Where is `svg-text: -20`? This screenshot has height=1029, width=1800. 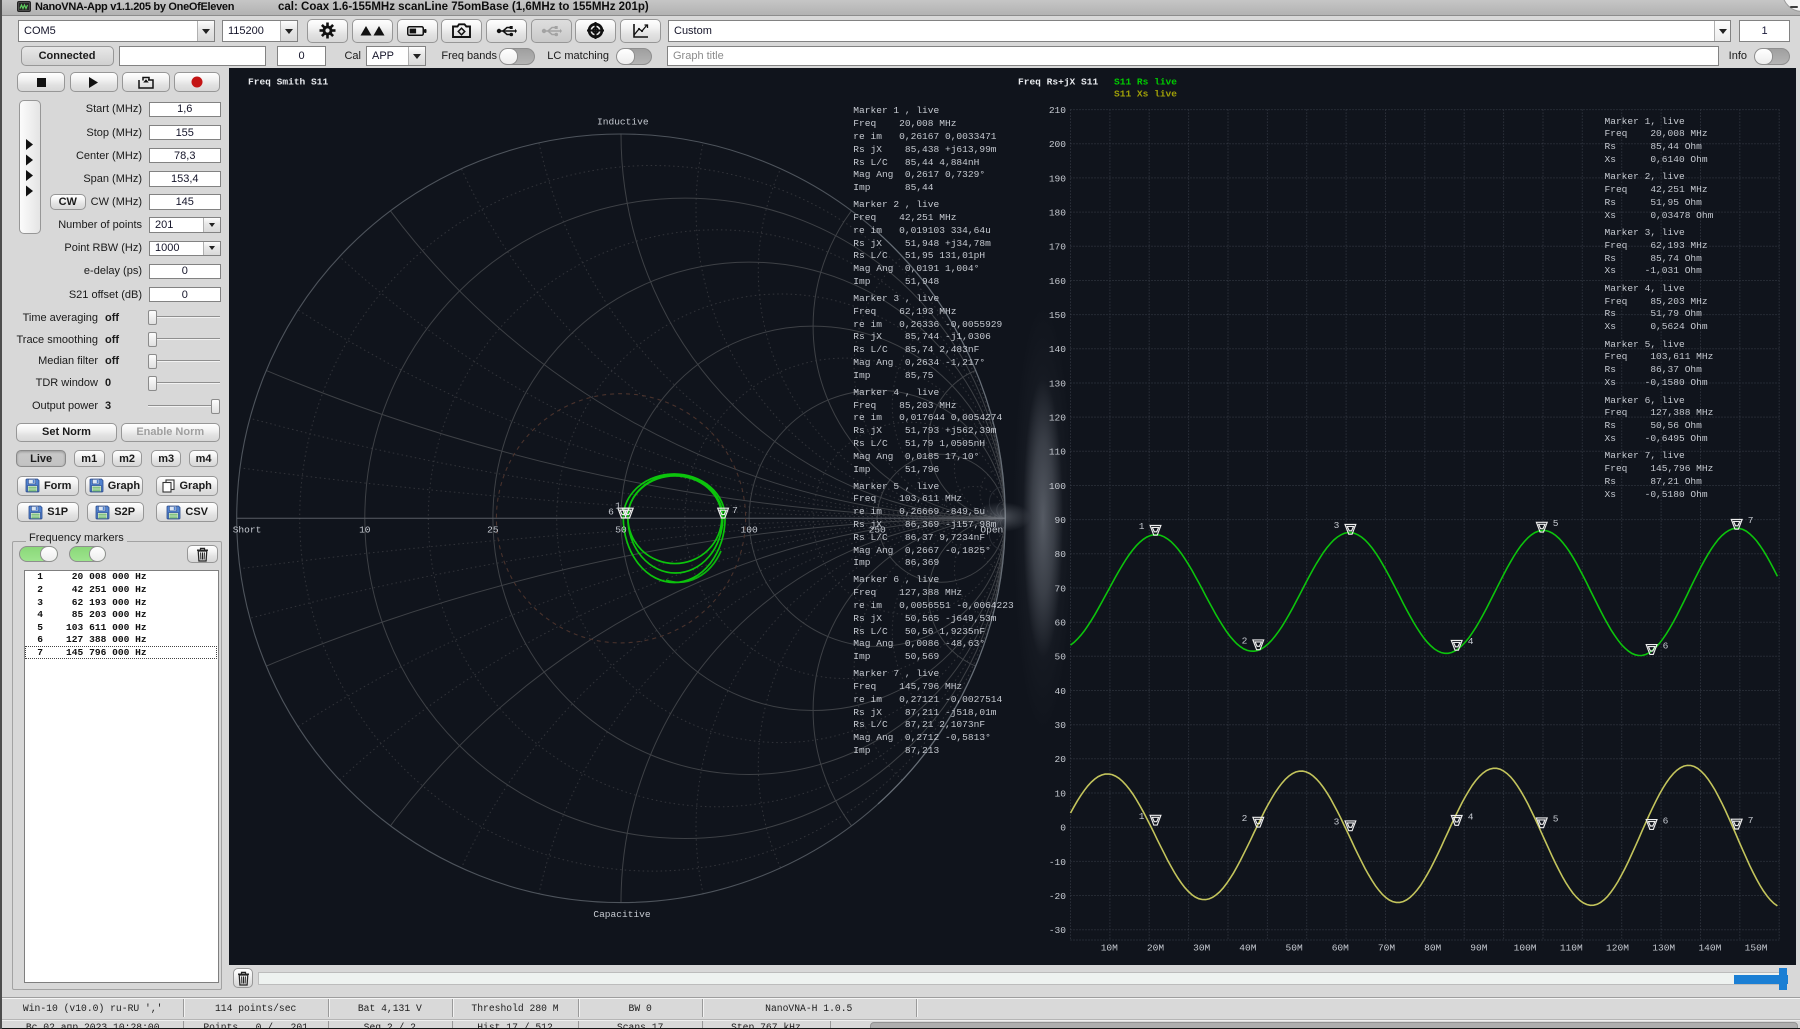 svg-text: -20 is located at coordinates (1057, 896).